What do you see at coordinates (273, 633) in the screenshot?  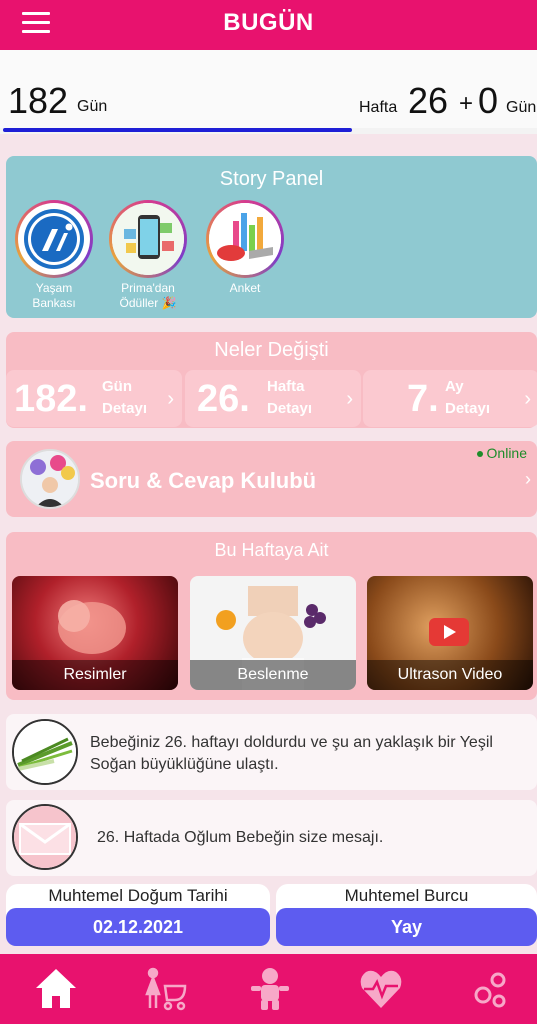 I see `nutrition-card: Beslenme` at bounding box center [273, 633].